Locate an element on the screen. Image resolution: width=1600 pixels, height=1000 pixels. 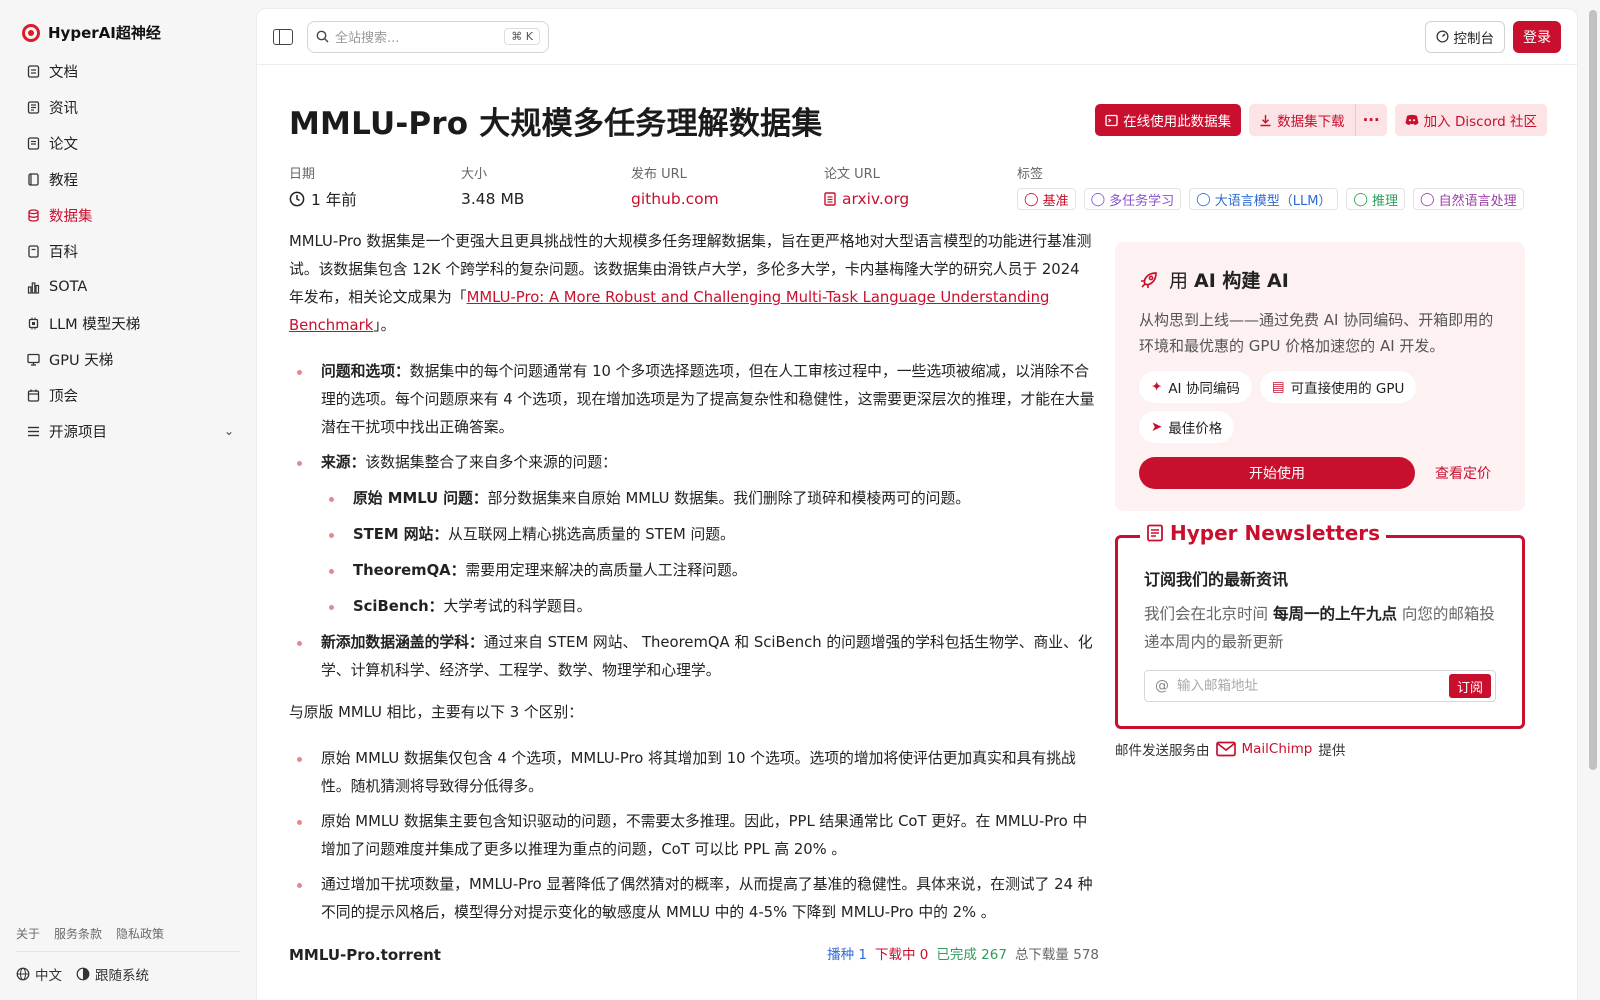
search-input: 全站搜索... ⌘ K is located at coordinates (428, 36).